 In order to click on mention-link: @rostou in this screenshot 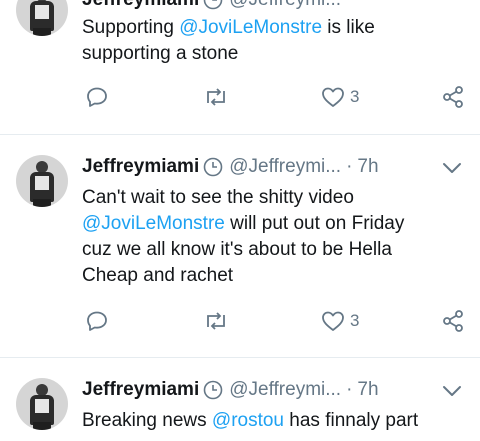, I will do `click(248, 420)`.